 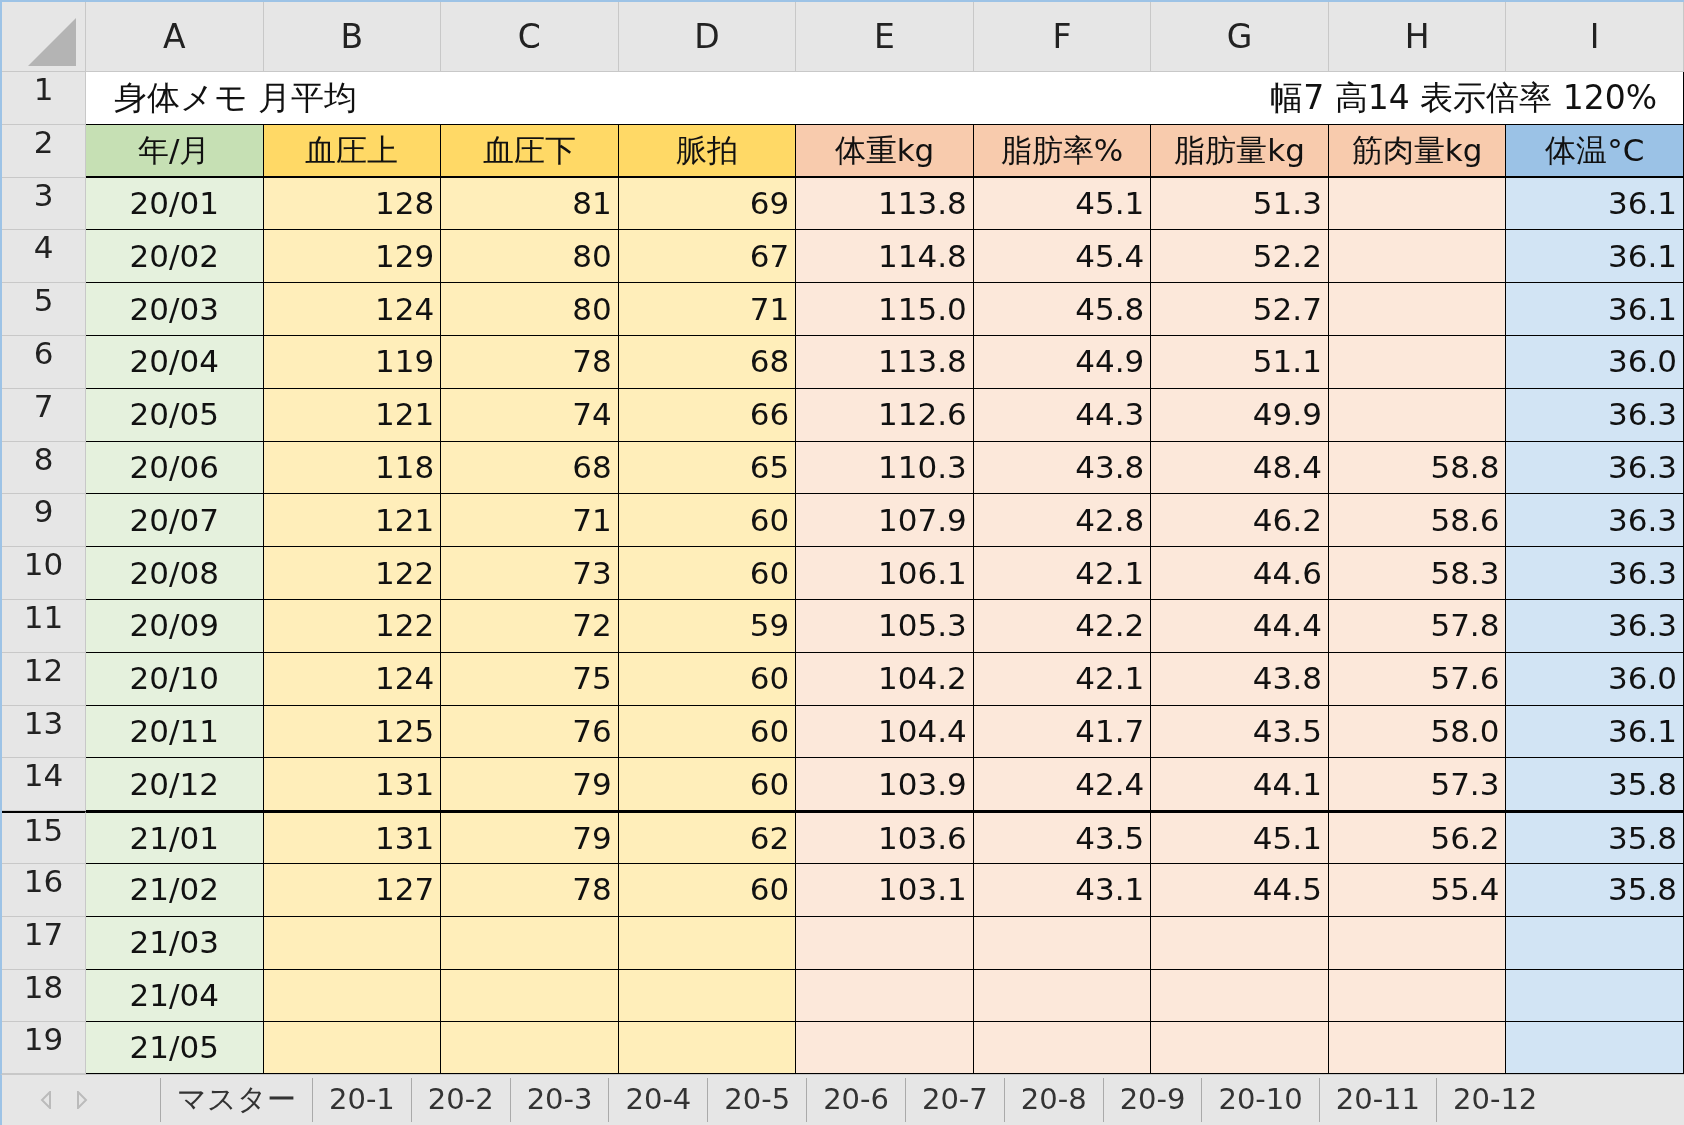 I want to click on scroll-right-icon, so click(x=82, y=1100).